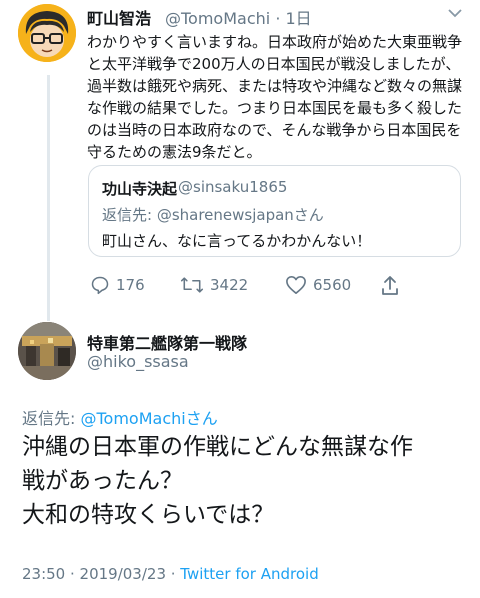 This screenshot has height=598, width=480. Describe the element at coordinates (237, 241) in the screenshot. I see `quoted-tweet-text: 町山さん、なに言ってるかわかんない！` at that location.